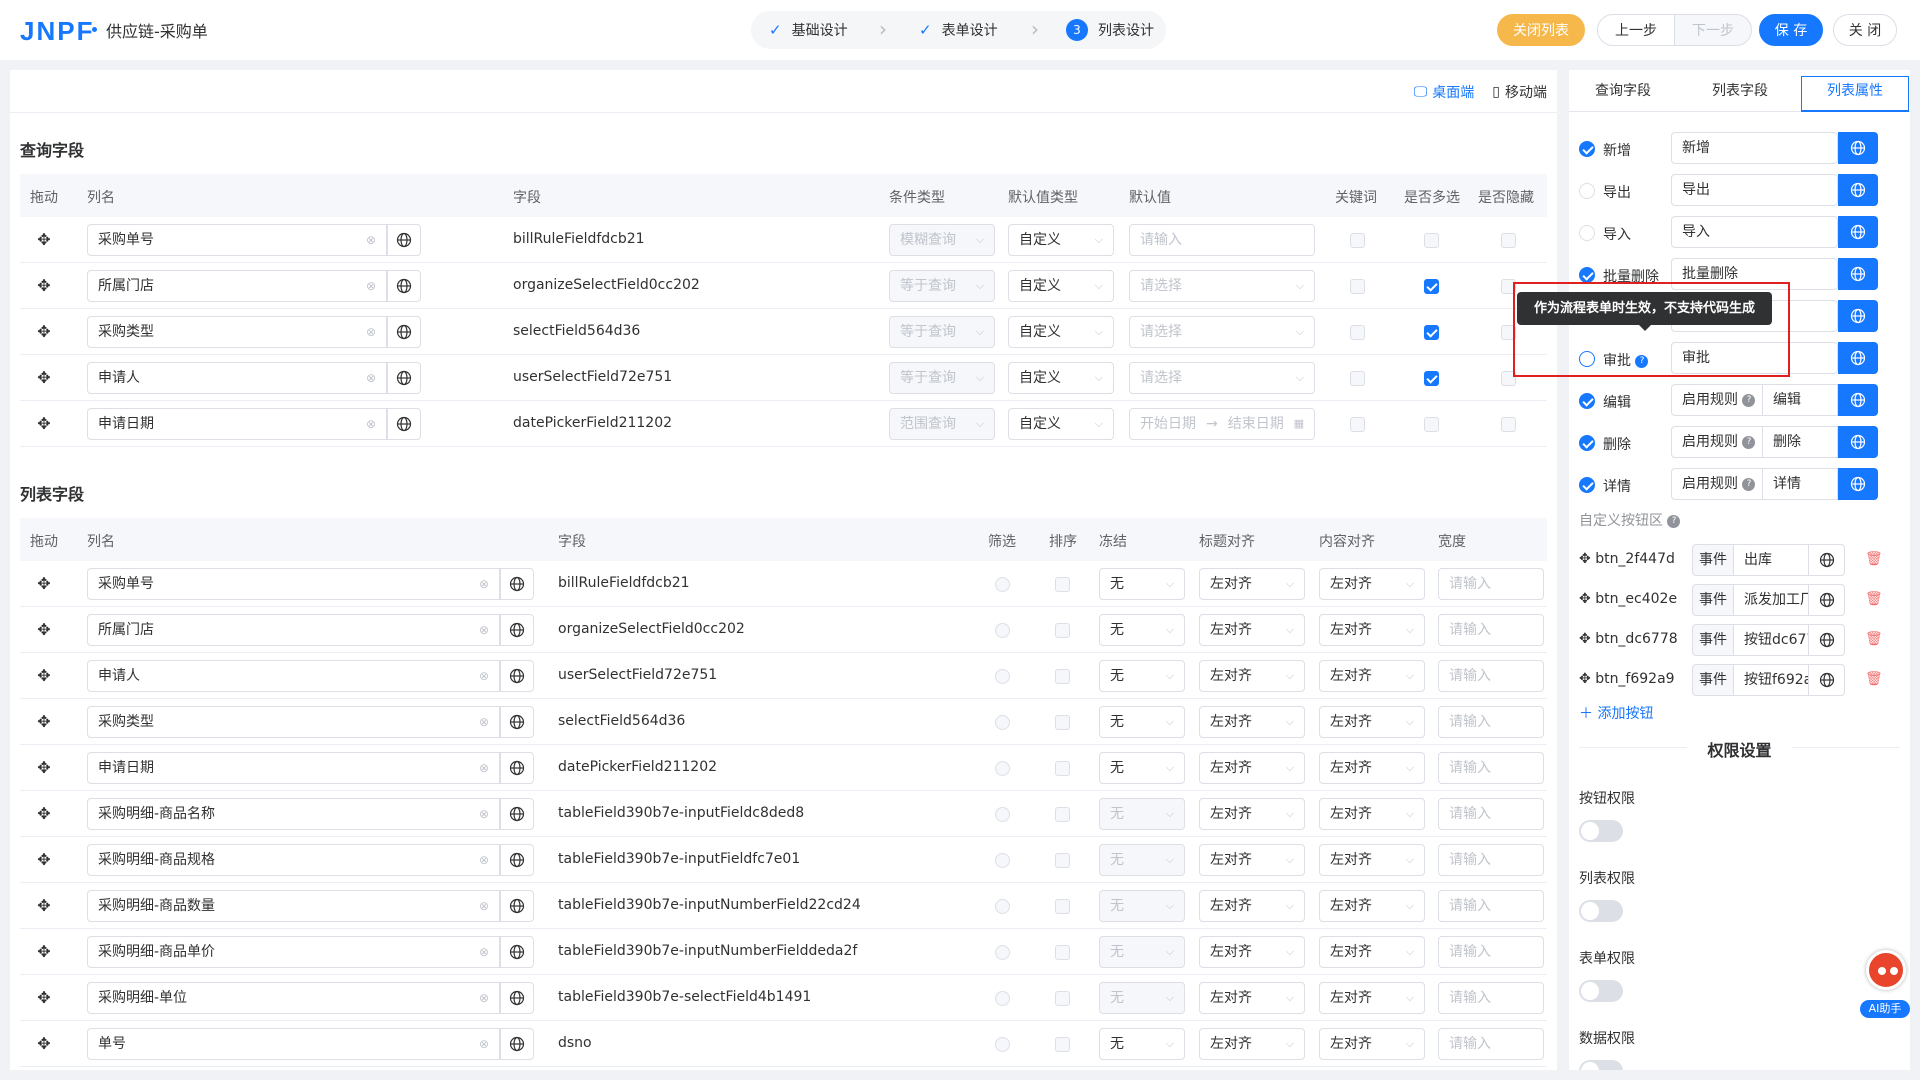 Image resolution: width=1920 pixels, height=1080 pixels. What do you see at coordinates (1855, 90) in the screenshot?
I see `tab-list-props: 列表属性` at bounding box center [1855, 90].